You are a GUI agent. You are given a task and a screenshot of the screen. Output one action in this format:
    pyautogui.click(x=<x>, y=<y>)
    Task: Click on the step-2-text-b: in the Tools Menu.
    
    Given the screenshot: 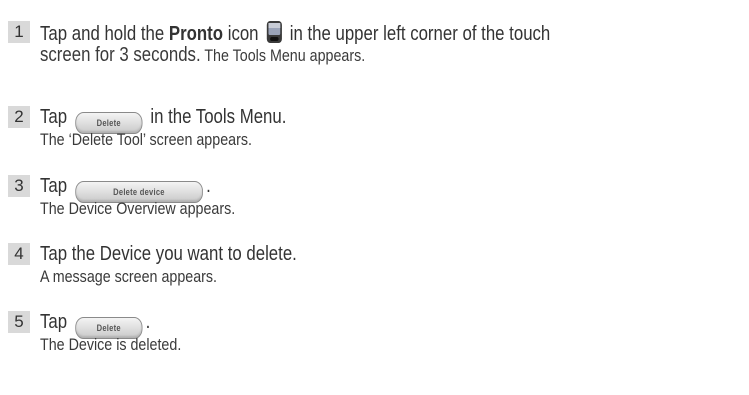 What is the action you would take?
    pyautogui.click(x=216, y=117)
    